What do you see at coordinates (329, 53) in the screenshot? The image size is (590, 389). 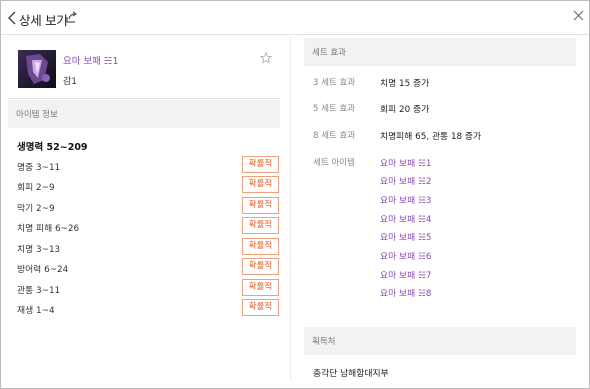 I see `section-title: 세트 효과` at bounding box center [329, 53].